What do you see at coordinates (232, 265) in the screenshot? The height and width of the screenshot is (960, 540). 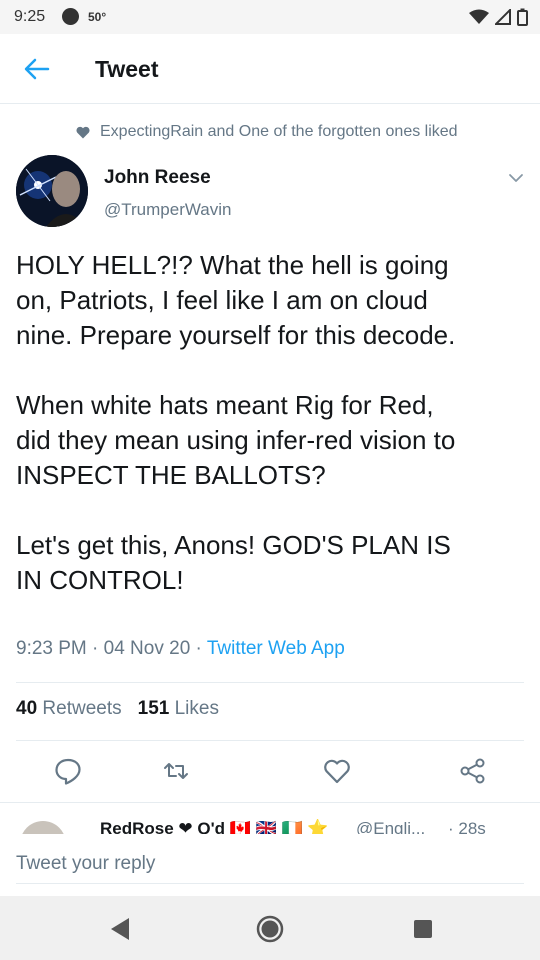 I see `tweet-line: HOLY HELL?!? What the hell is going` at bounding box center [232, 265].